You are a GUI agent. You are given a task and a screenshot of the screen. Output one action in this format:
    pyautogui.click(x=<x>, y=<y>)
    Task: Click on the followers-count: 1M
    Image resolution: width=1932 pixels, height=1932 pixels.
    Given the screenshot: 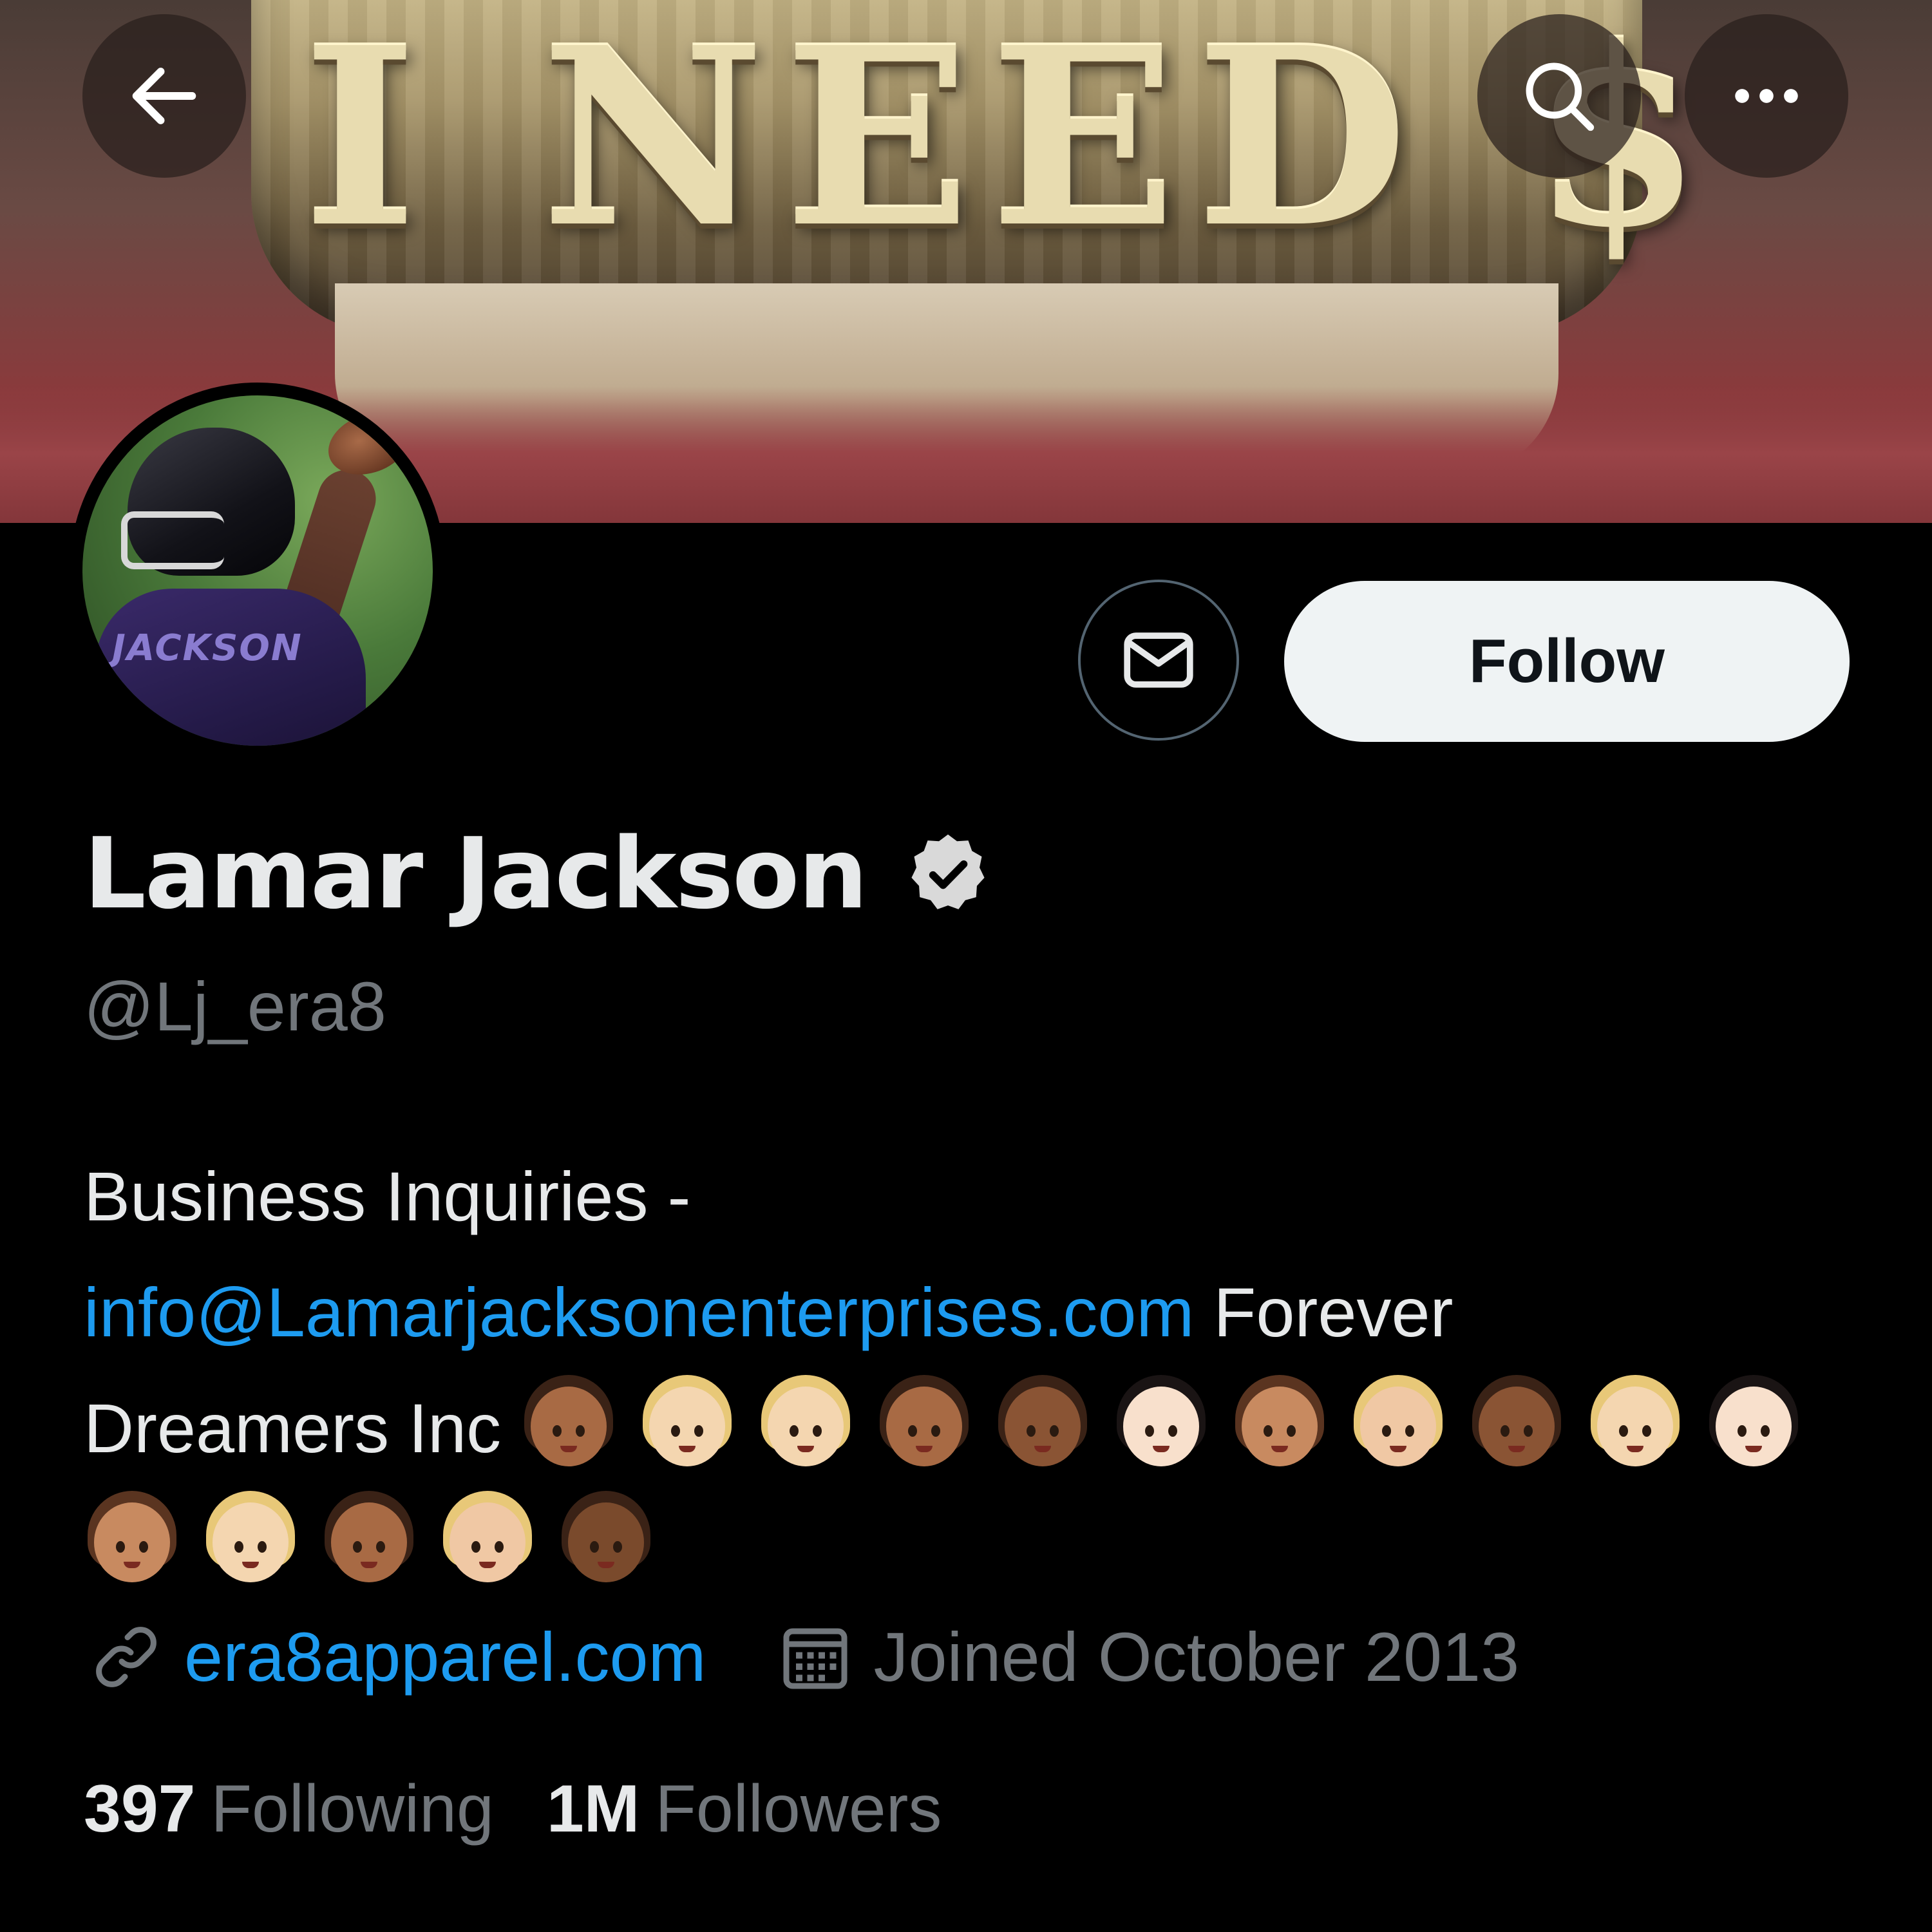 What is the action you would take?
    pyautogui.click(x=593, y=1809)
    